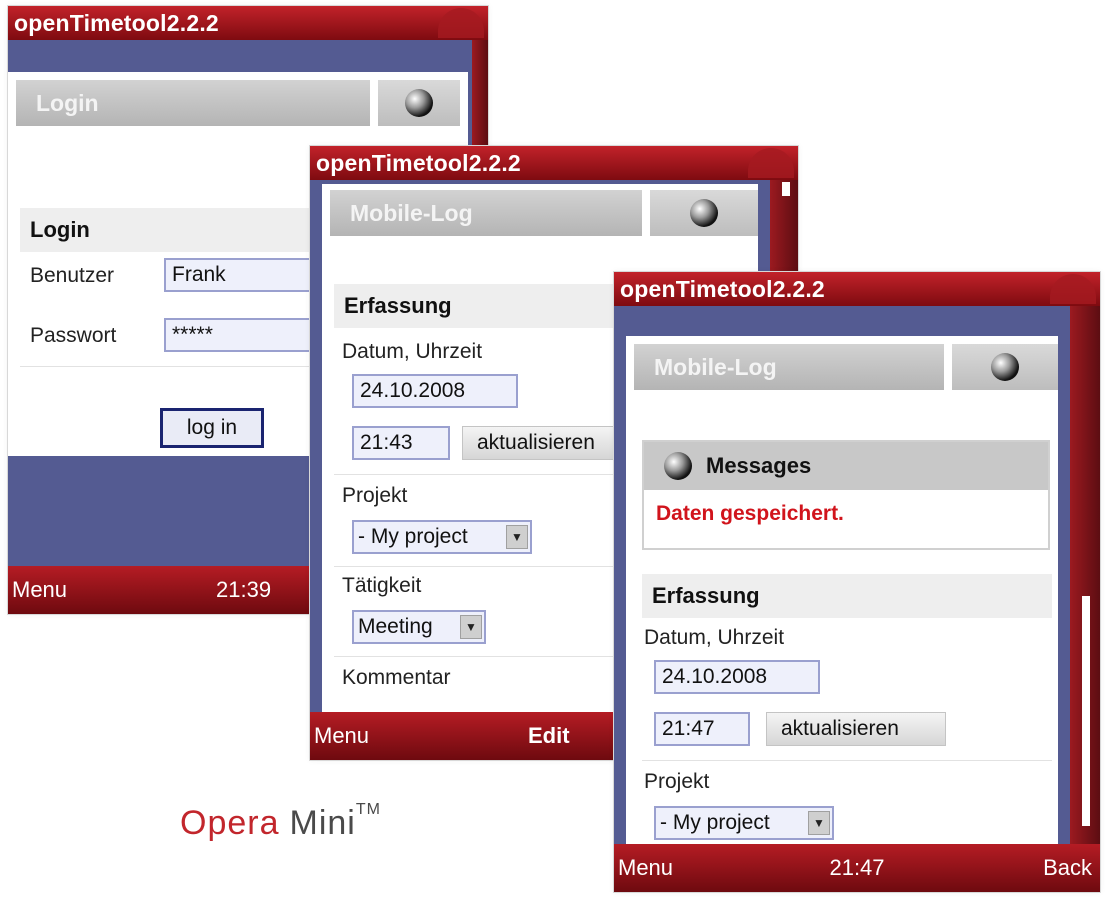 Image resolution: width=1107 pixels, height=900 pixels. What do you see at coordinates (750, 513) in the screenshot?
I see `message-text: Daten gespeichert.` at bounding box center [750, 513].